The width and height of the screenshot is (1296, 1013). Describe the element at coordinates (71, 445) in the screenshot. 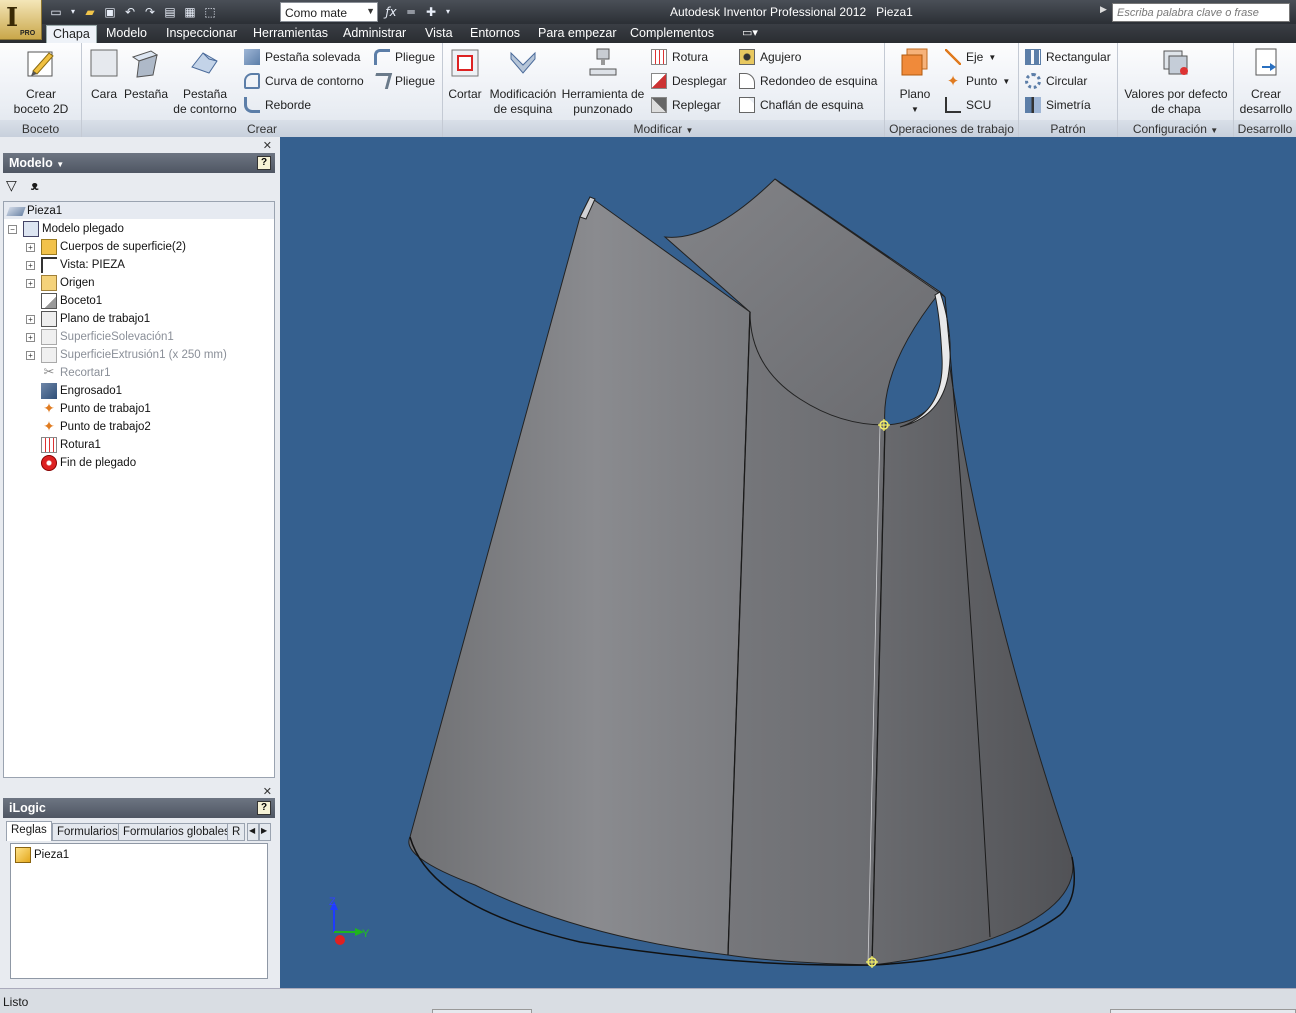

I see `tree-item-rotura1: Rotura1` at that location.